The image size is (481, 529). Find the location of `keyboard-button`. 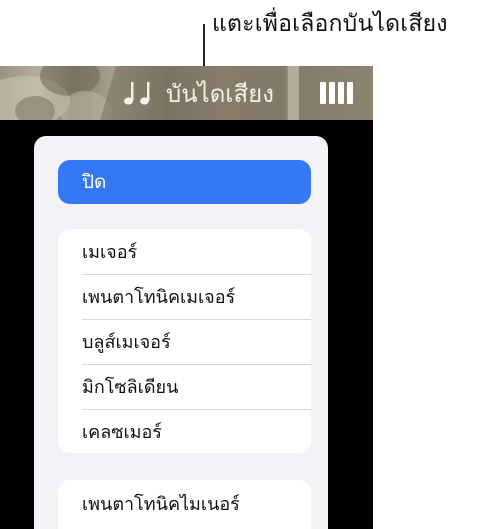

keyboard-button is located at coordinates (336, 93).